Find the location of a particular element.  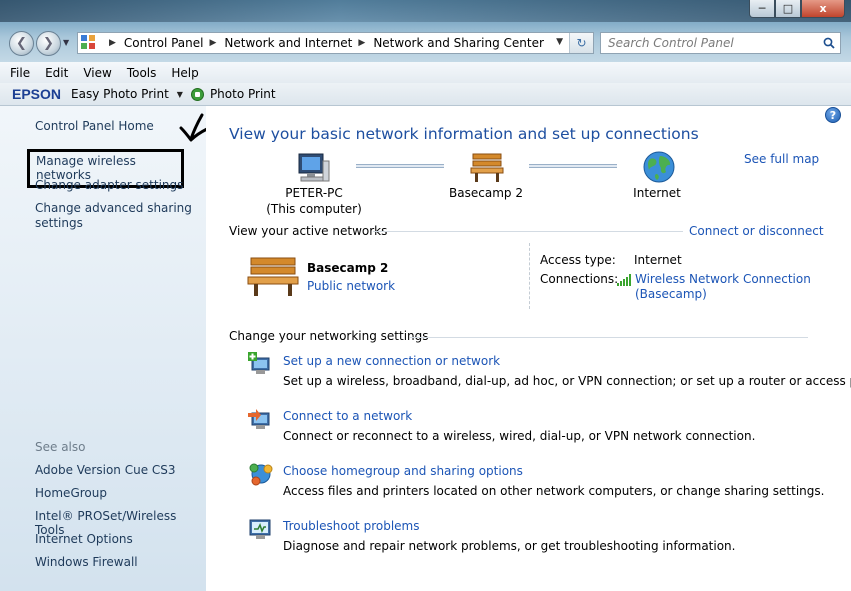

see-also-homegroup: HomeGroup is located at coordinates (71, 493).